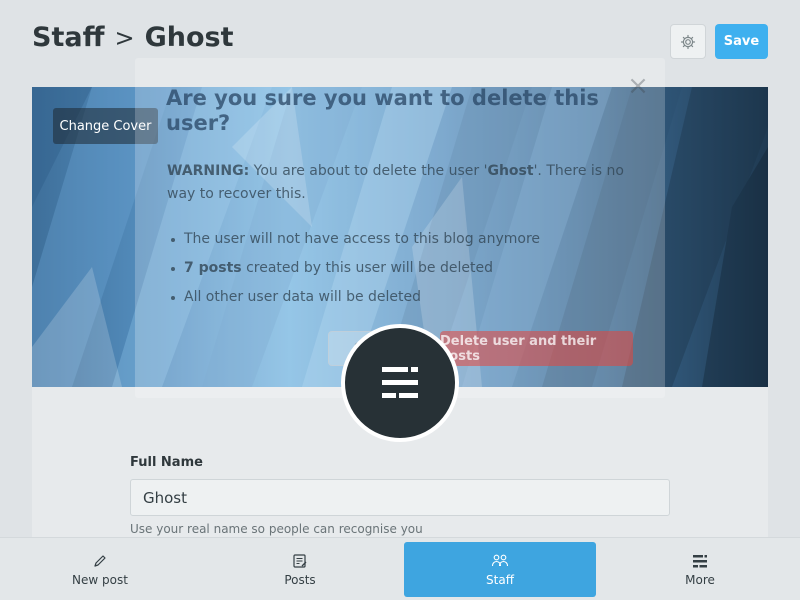 Image resolution: width=800 pixels, height=600 pixels. Describe the element at coordinates (400, 568) in the screenshot. I see `bottom-nav: New post Posts Staff More` at that location.